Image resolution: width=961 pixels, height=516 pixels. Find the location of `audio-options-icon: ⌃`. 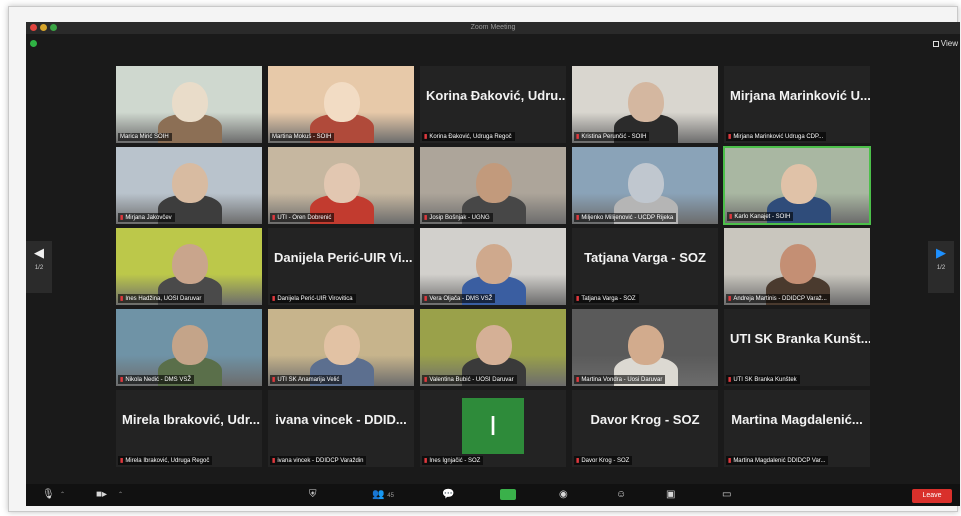

audio-options-icon: ⌃ is located at coordinates (62, 495).